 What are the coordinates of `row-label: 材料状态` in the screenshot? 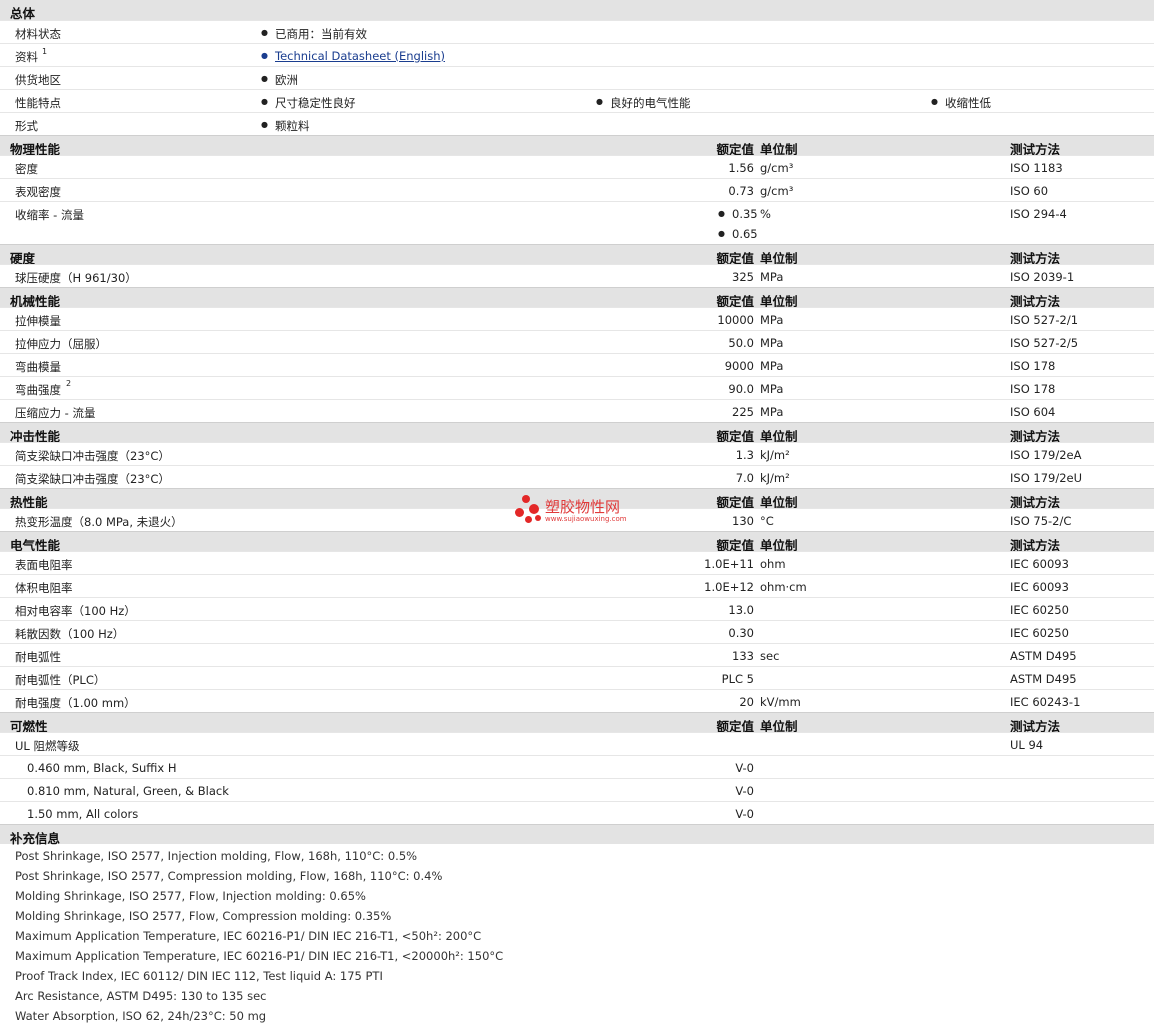 It's located at (38, 34).